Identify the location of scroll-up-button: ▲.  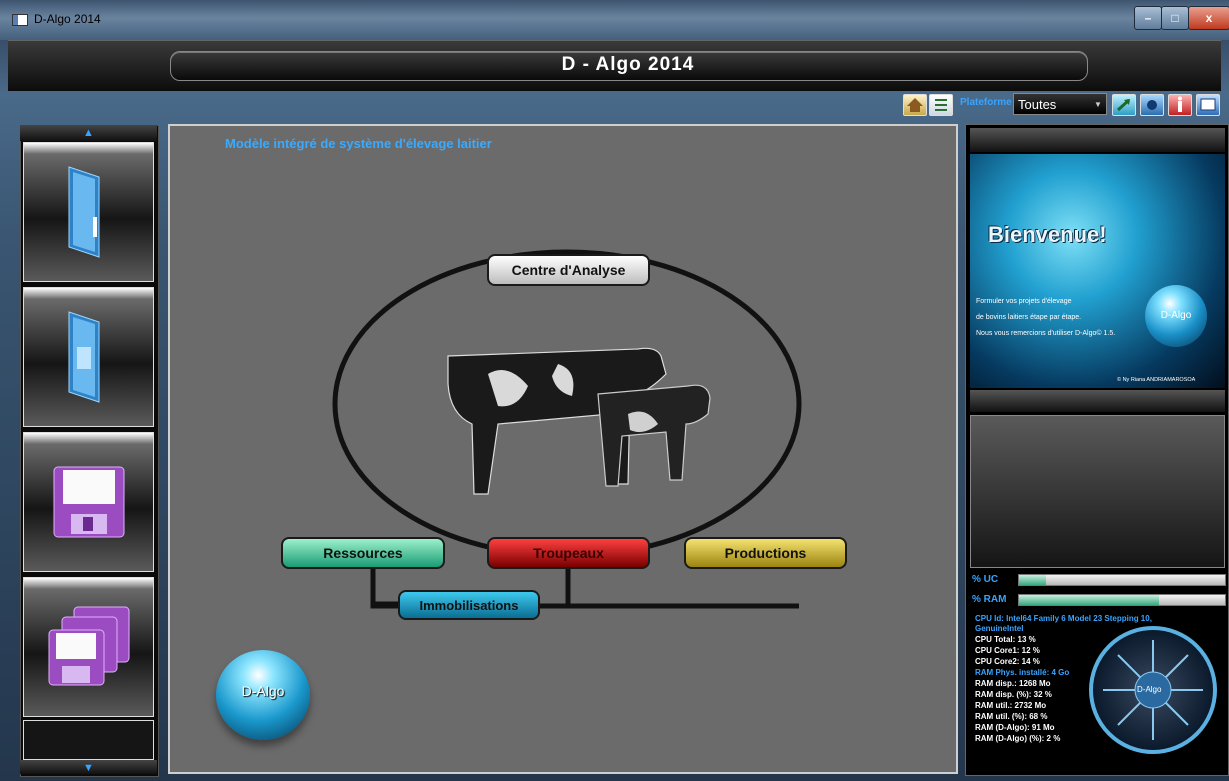
(88, 133).